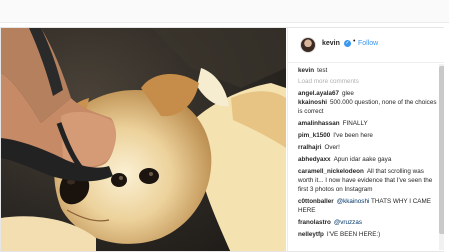  Describe the element at coordinates (312, 102) in the screenshot. I see `comment-username: kkainoshi` at that location.